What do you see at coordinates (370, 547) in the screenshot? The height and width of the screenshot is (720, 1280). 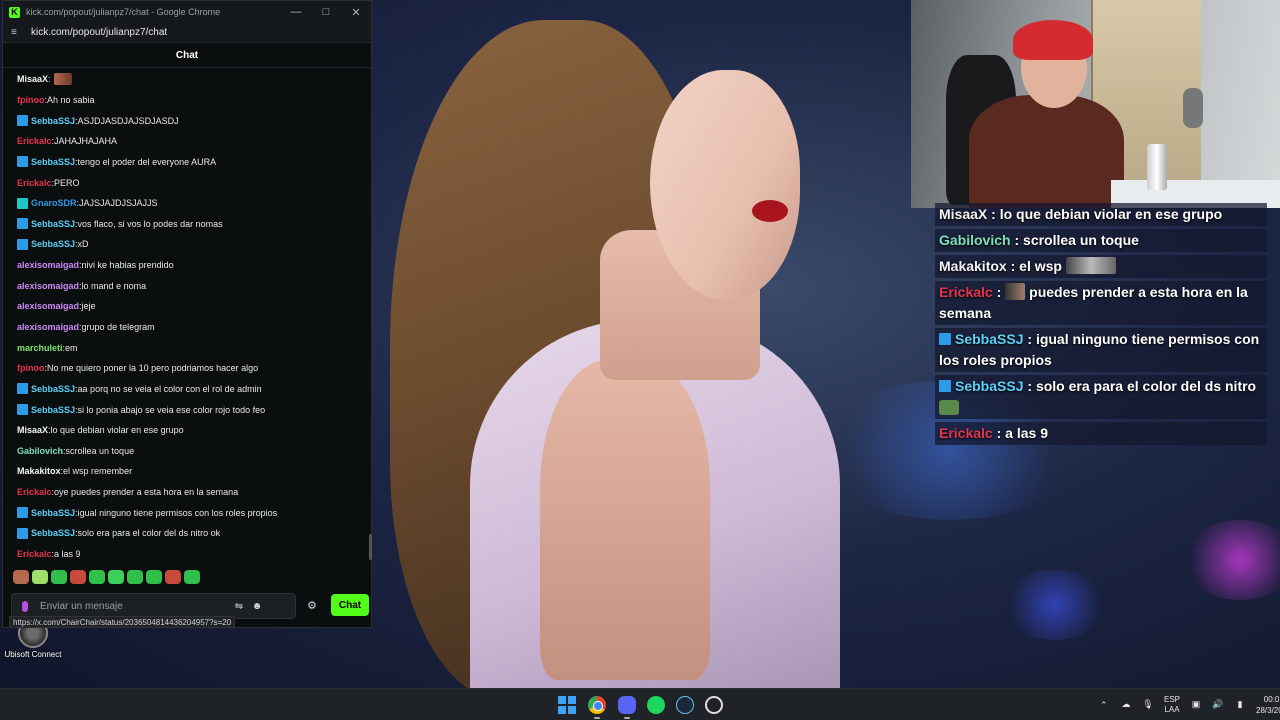 I see `chat-scrollbar` at bounding box center [370, 547].